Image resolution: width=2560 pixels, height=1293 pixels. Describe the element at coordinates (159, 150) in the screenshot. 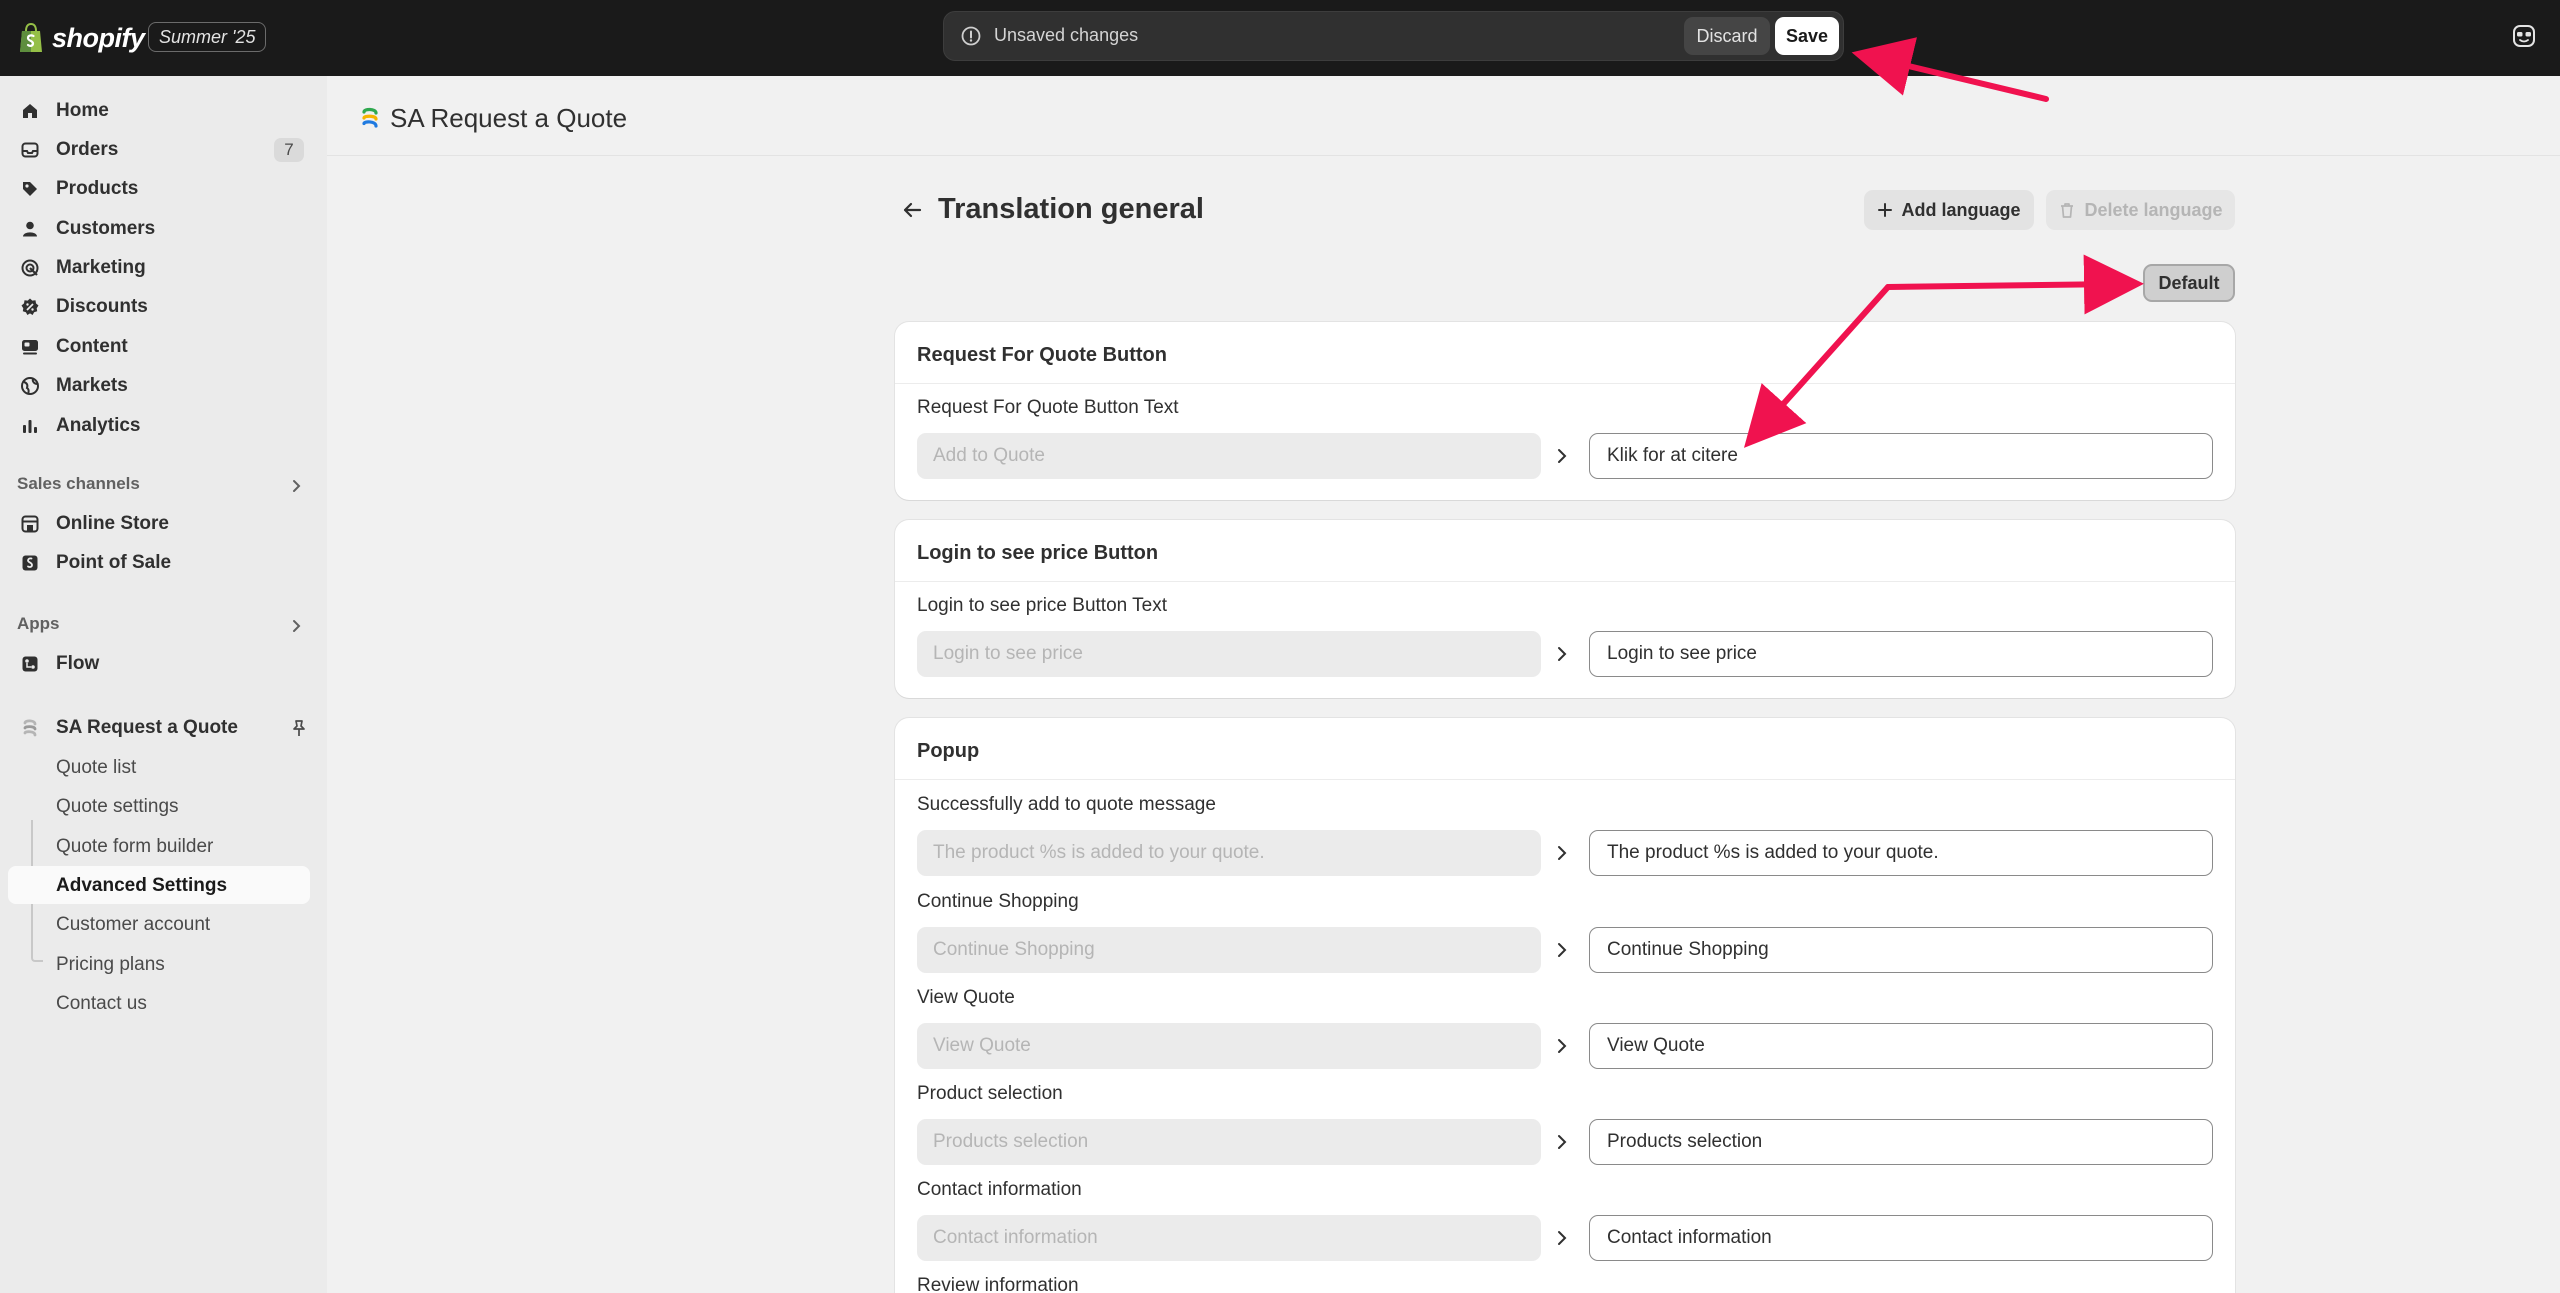

I see `sidebar-item-orders: Orders 7` at that location.